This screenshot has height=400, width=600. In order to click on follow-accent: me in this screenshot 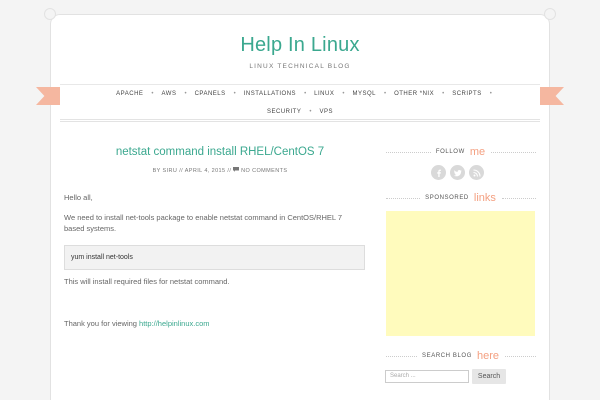, I will do `click(477, 152)`.